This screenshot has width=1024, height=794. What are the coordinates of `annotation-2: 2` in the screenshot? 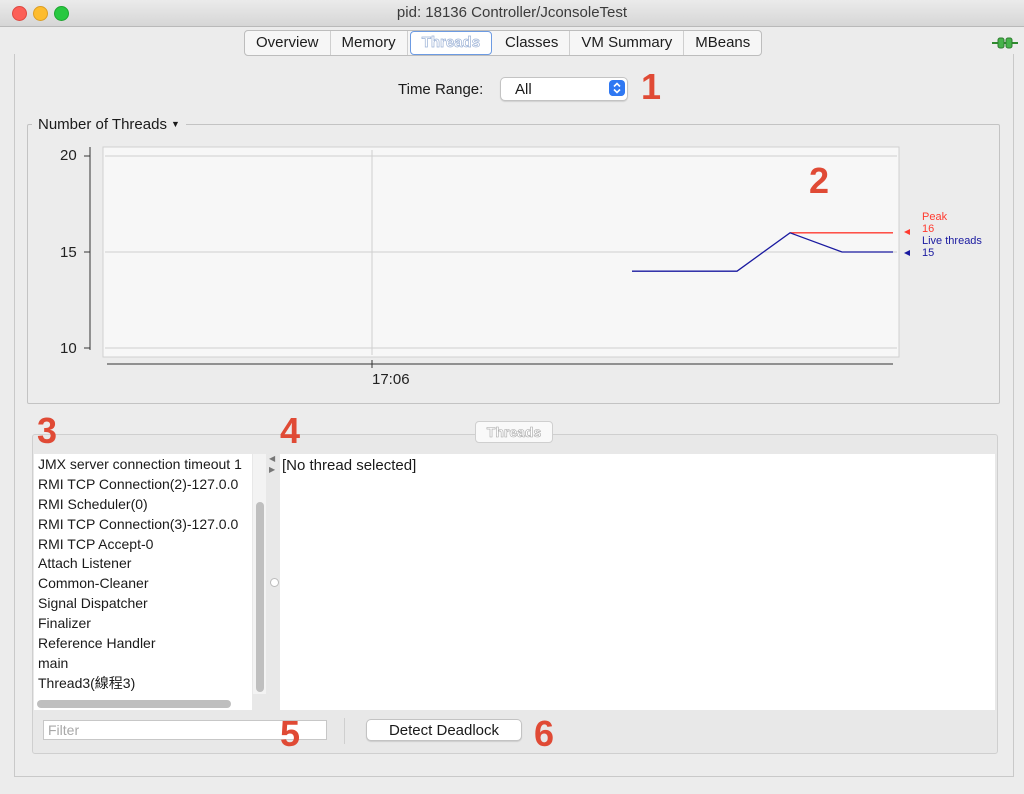 It's located at (819, 180).